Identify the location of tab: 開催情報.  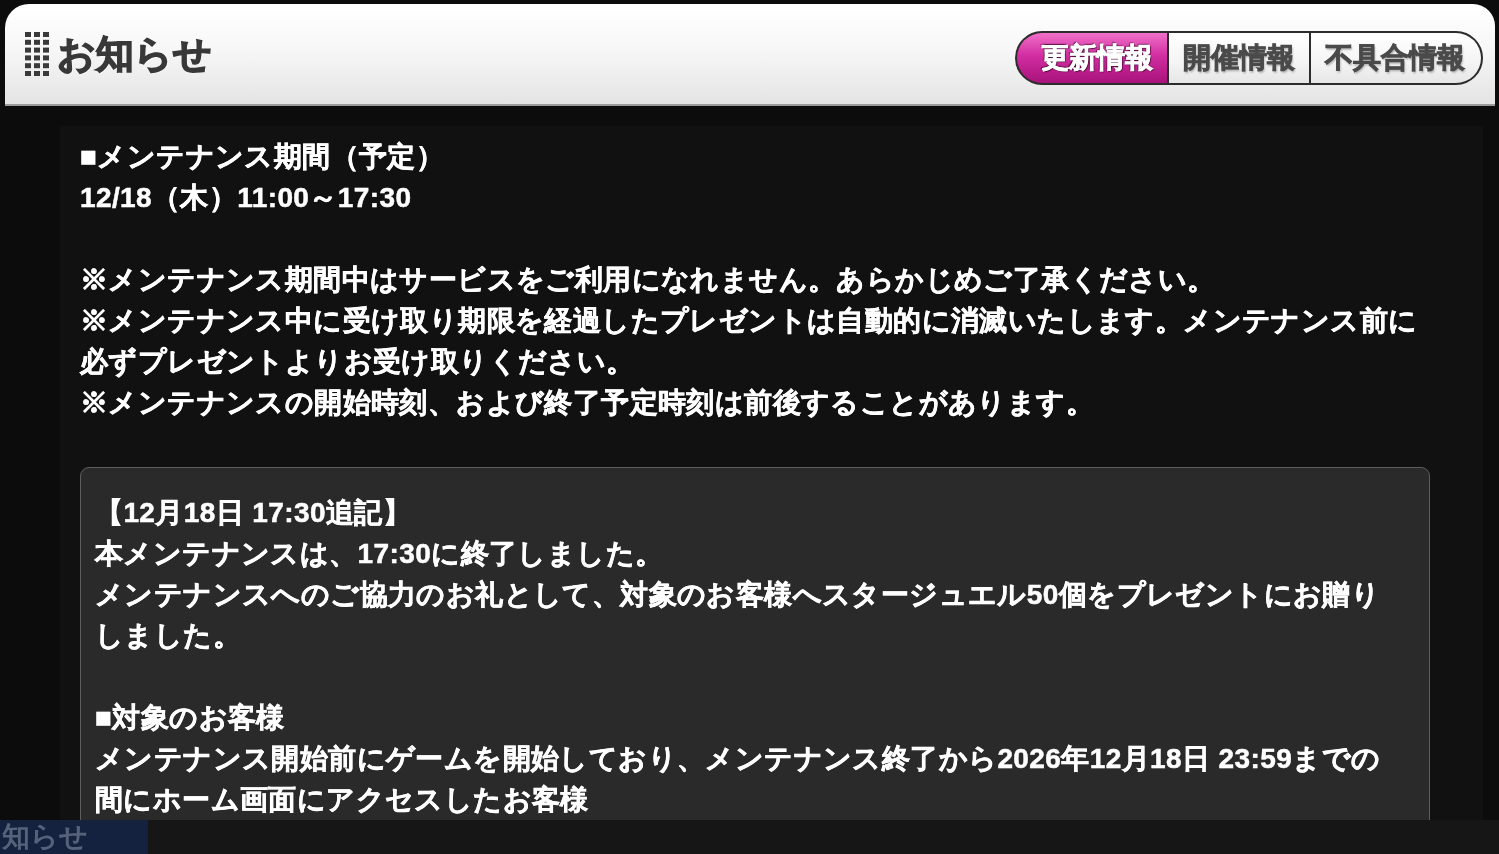
(1239, 58).